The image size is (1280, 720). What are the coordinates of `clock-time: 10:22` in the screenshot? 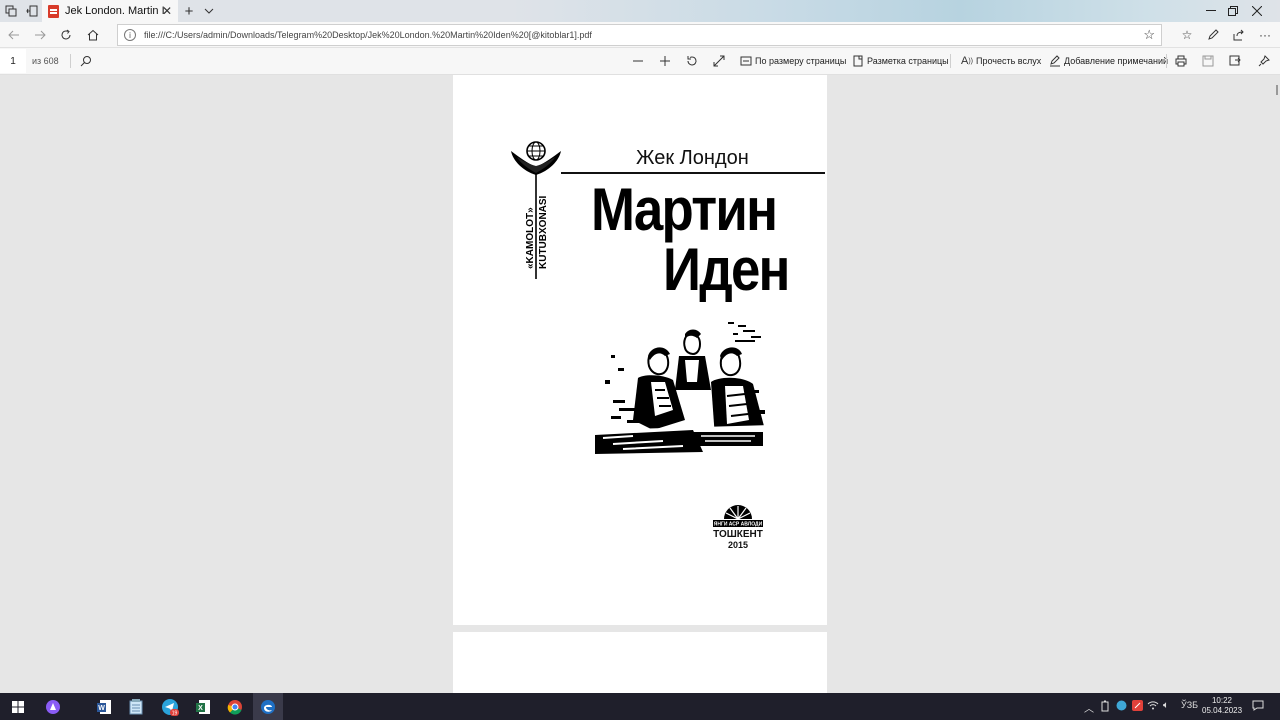 It's located at (1222, 700).